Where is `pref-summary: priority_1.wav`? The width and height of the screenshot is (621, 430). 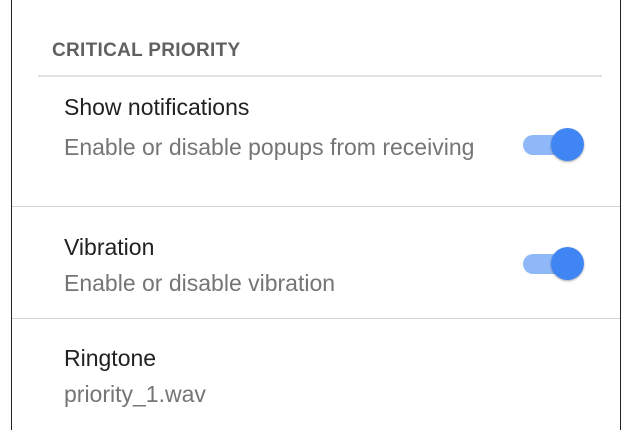 pref-summary: priority_1.wav is located at coordinates (135, 394).